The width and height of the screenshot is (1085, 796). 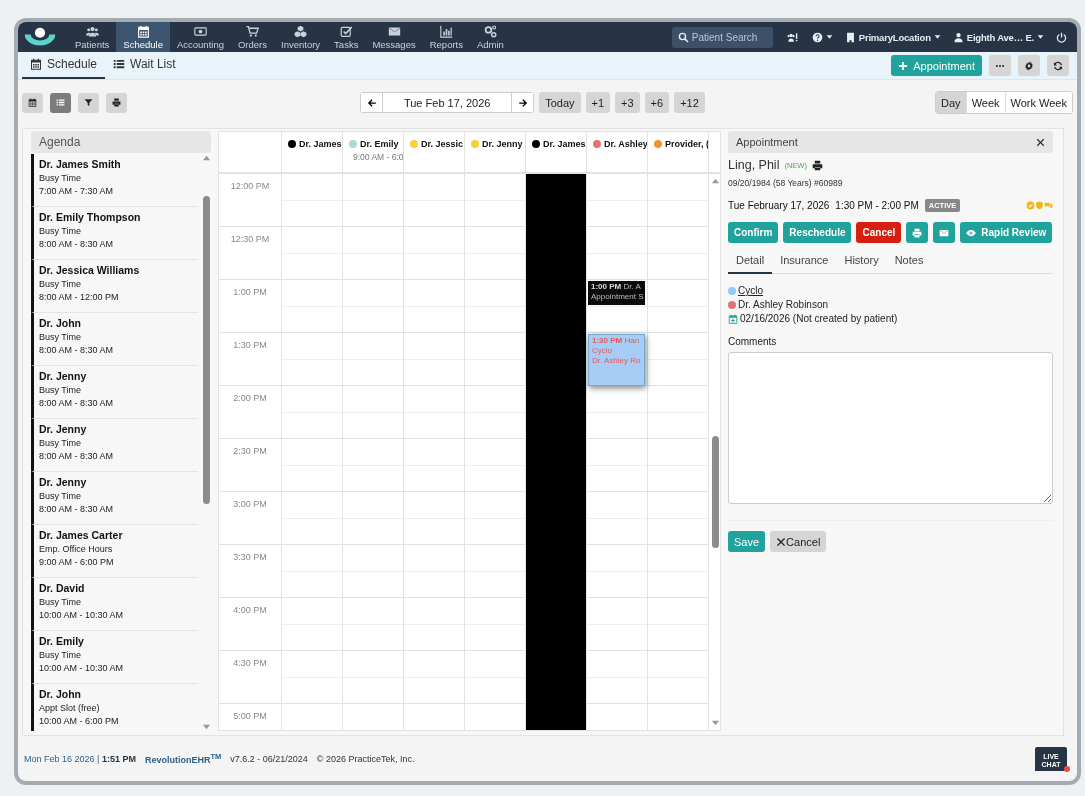 I want to click on checkbox-icon, so click(x=346, y=31).